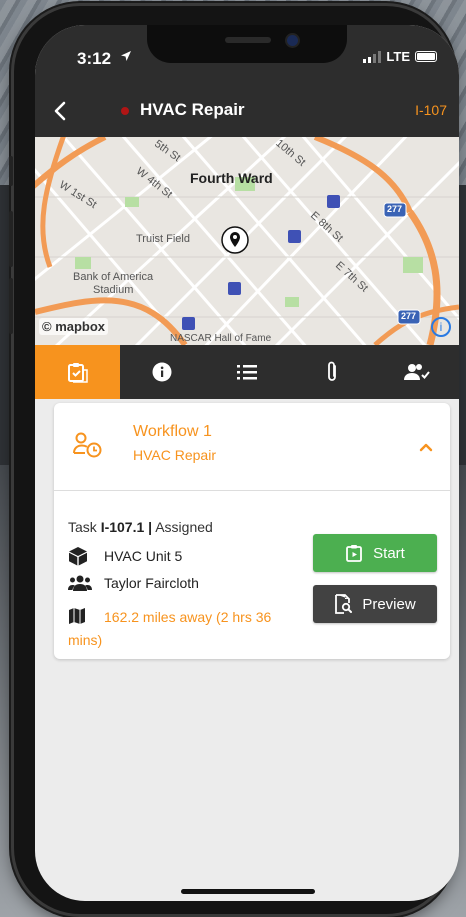 The width and height of the screenshot is (466, 917). What do you see at coordinates (354, 553) in the screenshot?
I see `start-icon` at bounding box center [354, 553].